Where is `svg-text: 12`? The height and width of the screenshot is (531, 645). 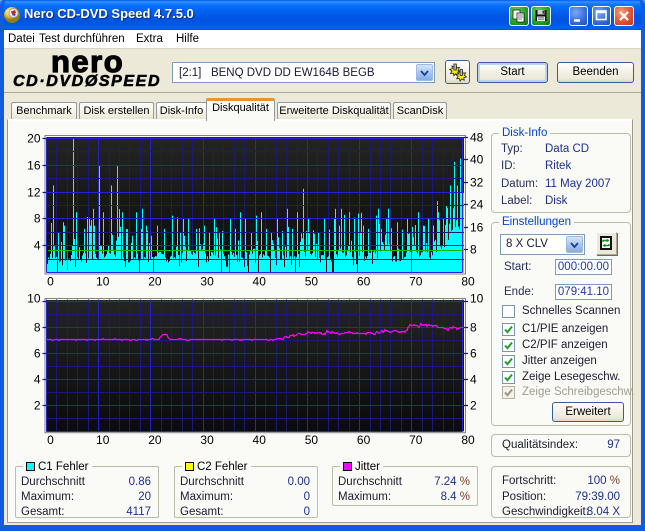
svg-text: 12 is located at coordinates (34, 193).